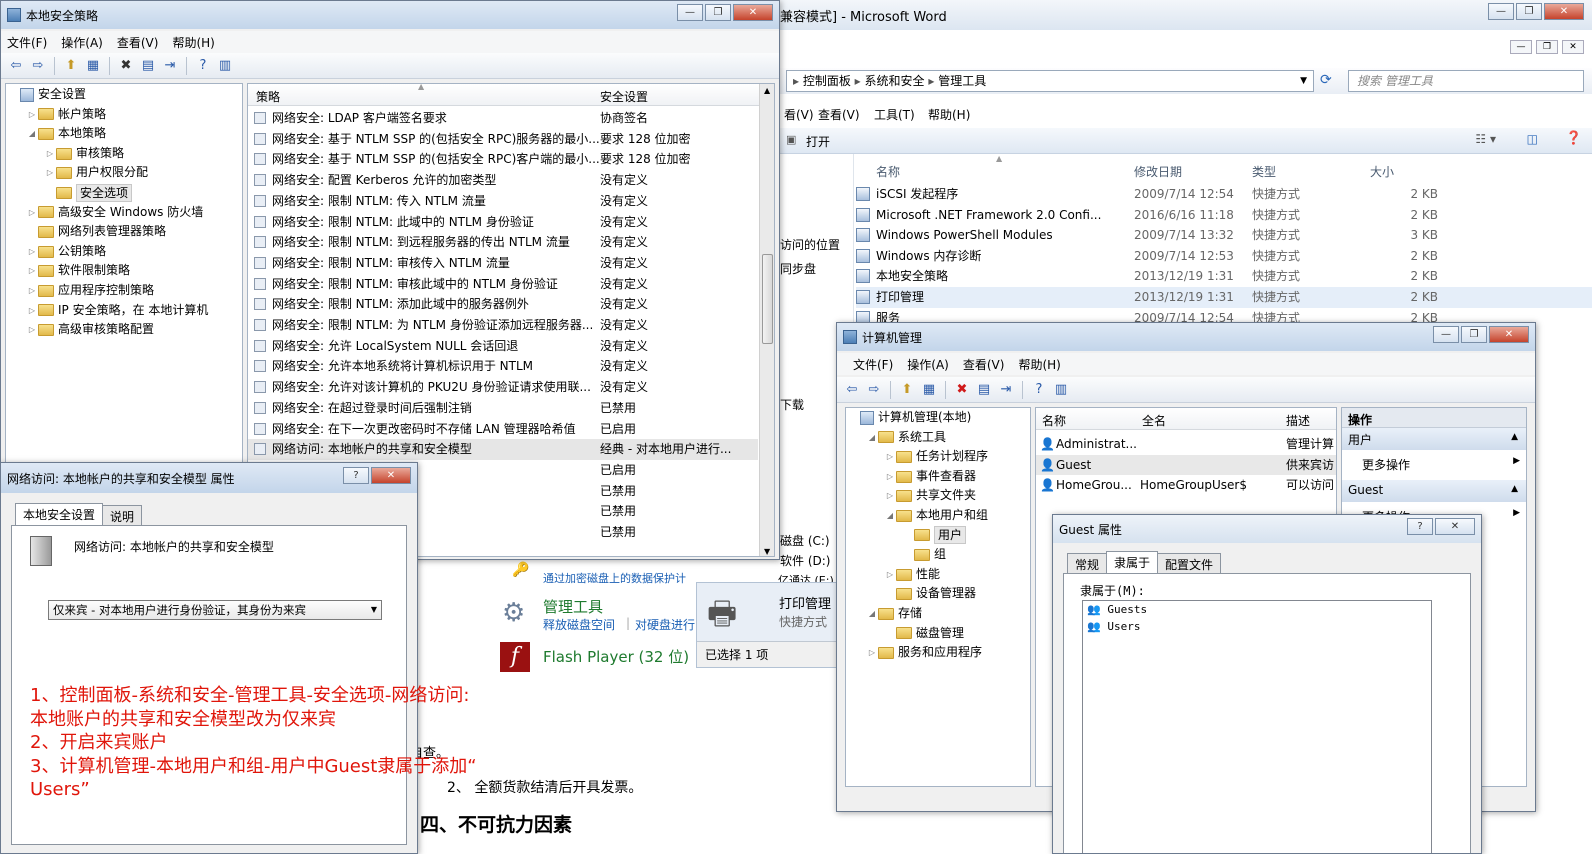 This screenshot has height=854, width=1592. I want to click on cm-minimize-button: —, so click(1446, 334).